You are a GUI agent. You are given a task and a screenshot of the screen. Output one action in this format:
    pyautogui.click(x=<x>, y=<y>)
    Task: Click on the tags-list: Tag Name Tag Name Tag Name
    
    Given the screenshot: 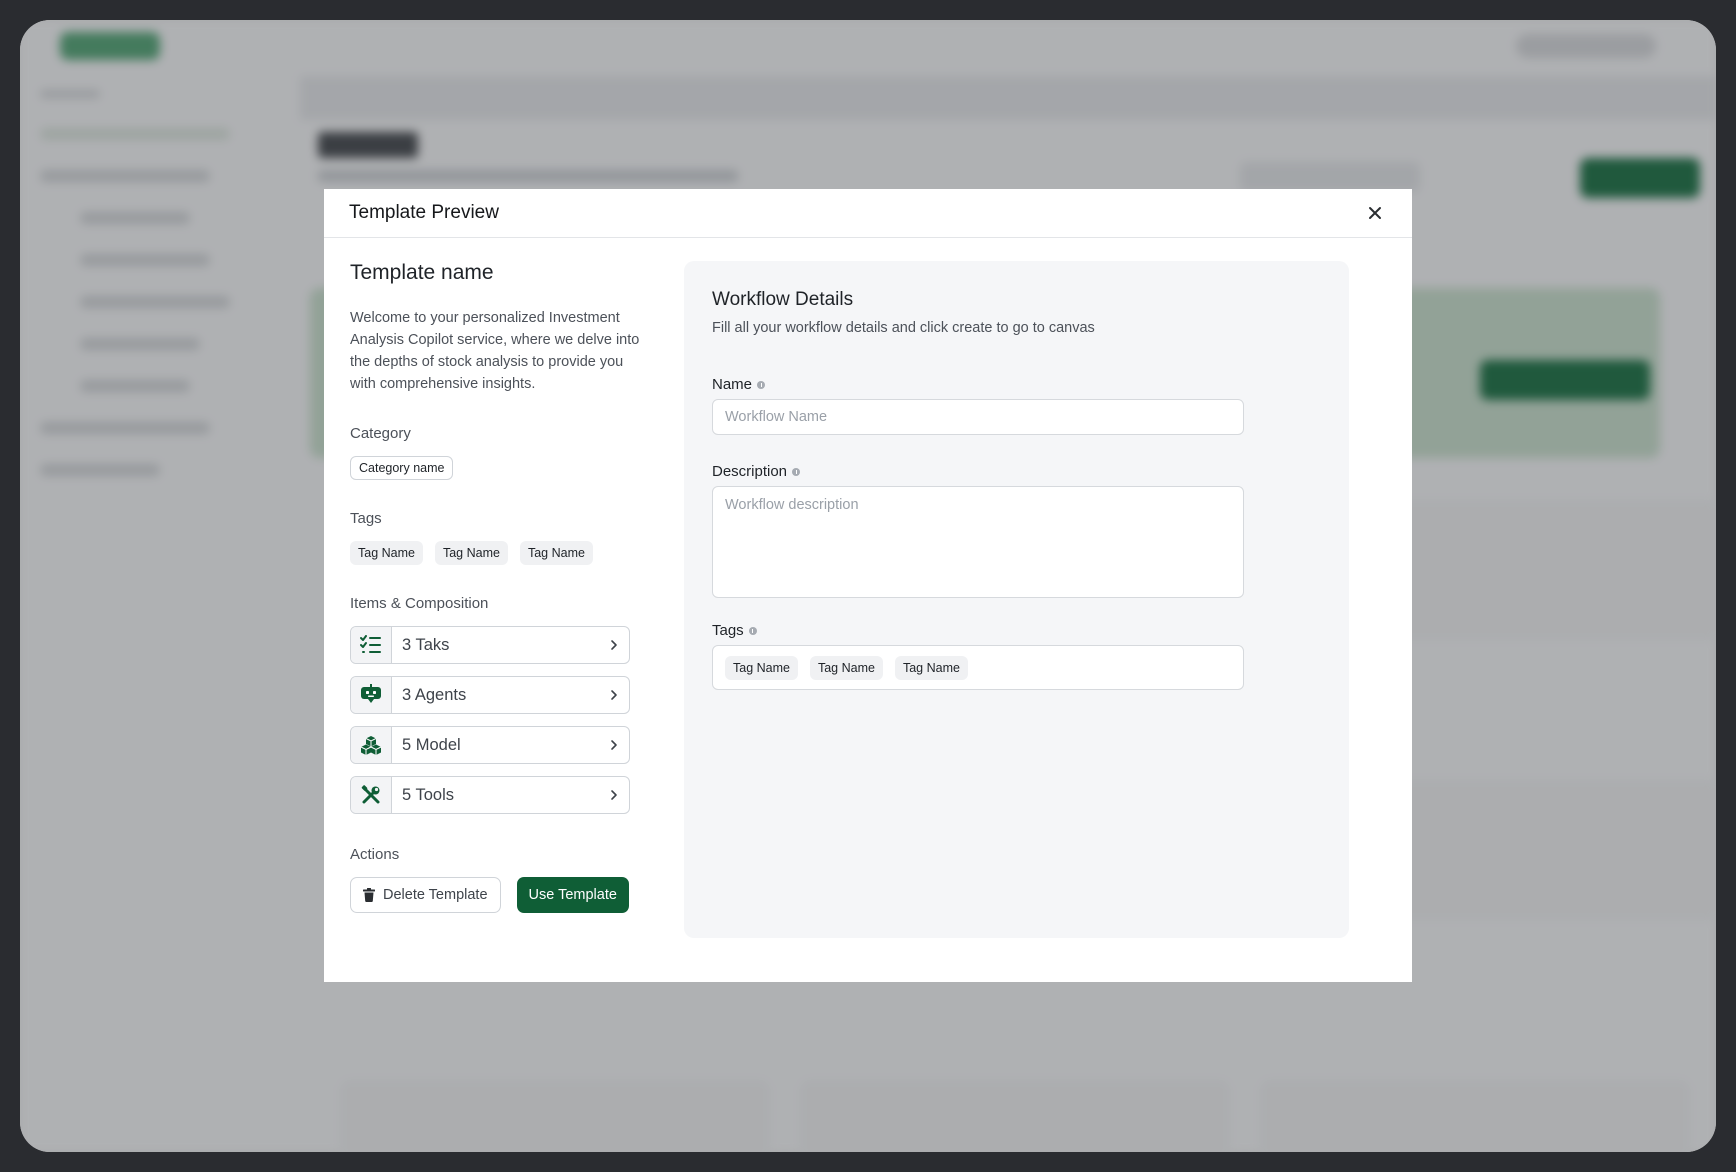 What is the action you would take?
    pyautogui.click(x=495, y=553)
    